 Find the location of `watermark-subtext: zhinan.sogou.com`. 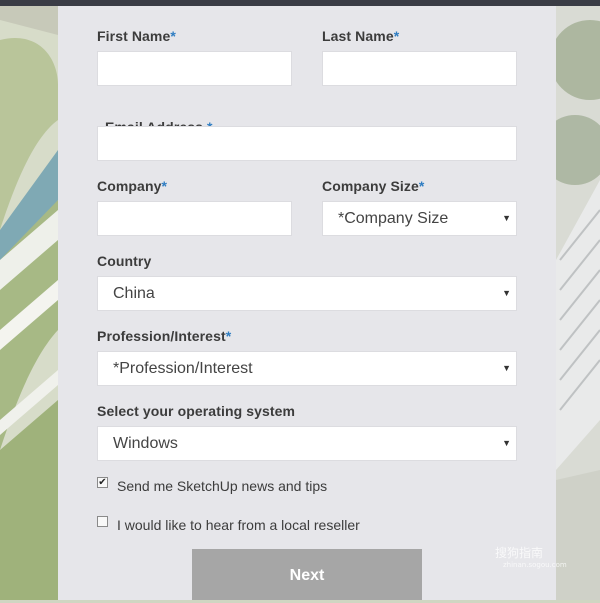

watermark-subtext: zhinan.sogou.com is located at coordinates (535, 565).